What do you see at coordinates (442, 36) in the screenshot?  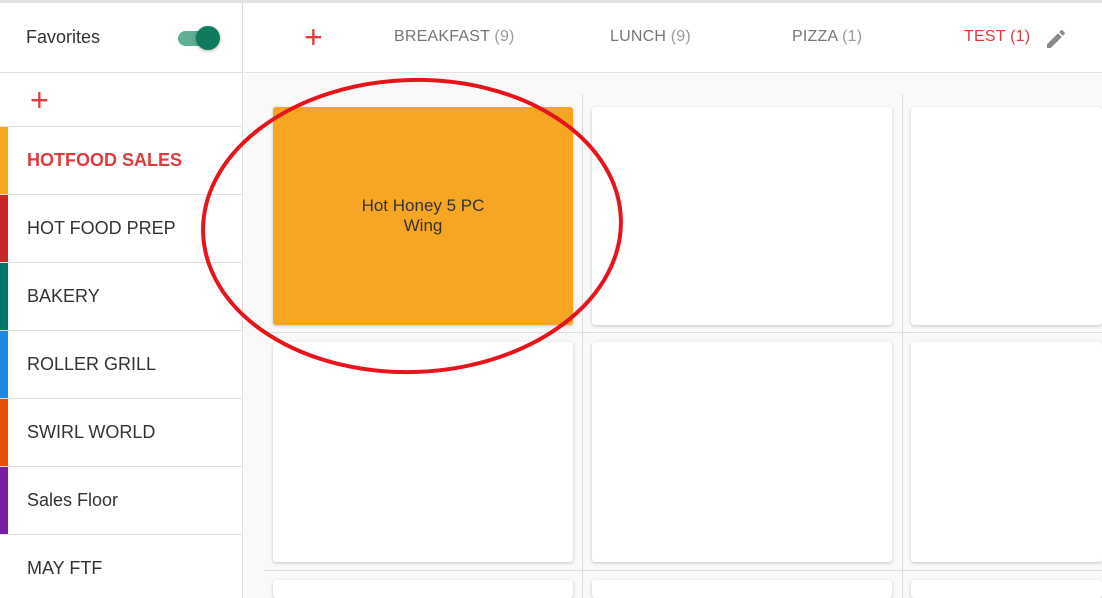 I see `tab-label: BREAKFAST` at bounding box center [442, 36].